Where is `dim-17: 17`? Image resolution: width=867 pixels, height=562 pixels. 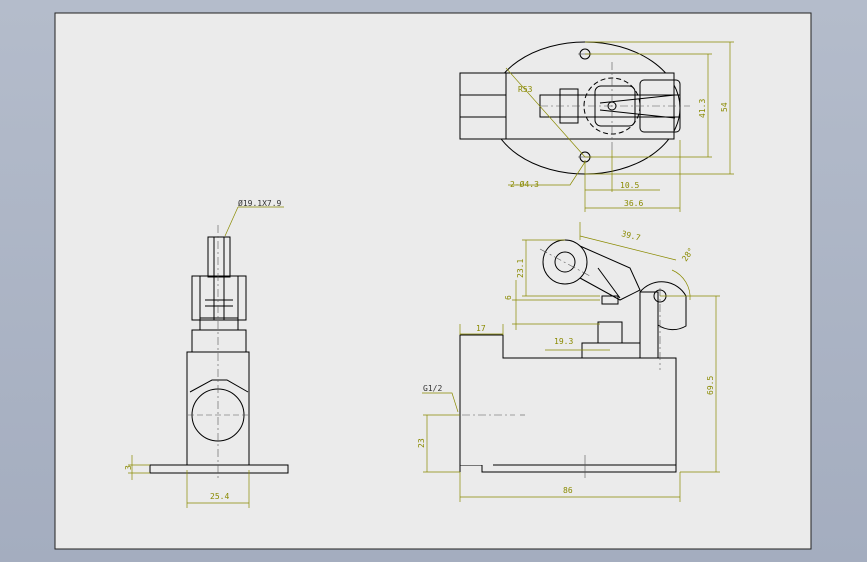 dim-17: 17 is located at coordinates (481, 328).